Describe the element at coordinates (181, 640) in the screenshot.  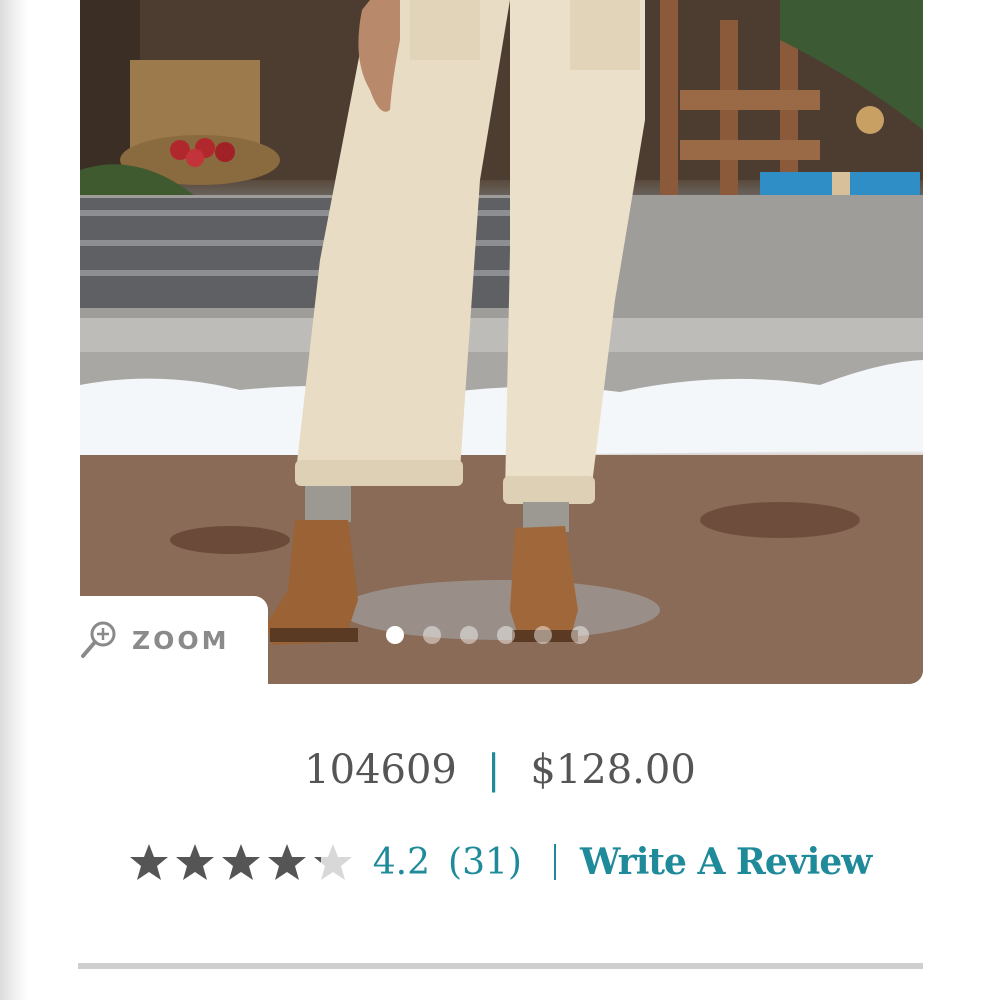
I see `zoom-label: ZOOM` at that location.